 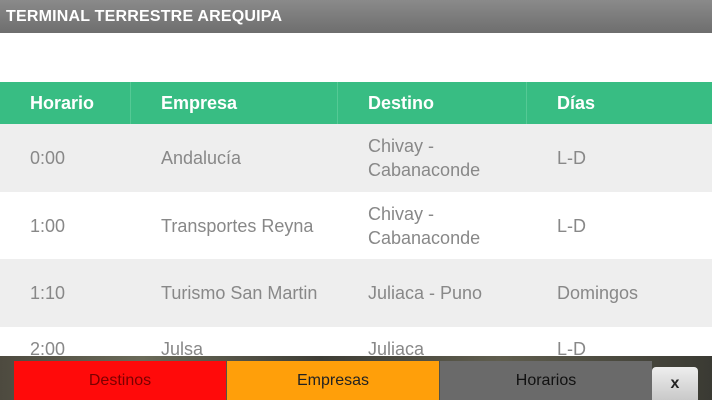 I want to click on cell-empresa: Julsa, so click(x=182, y=347).